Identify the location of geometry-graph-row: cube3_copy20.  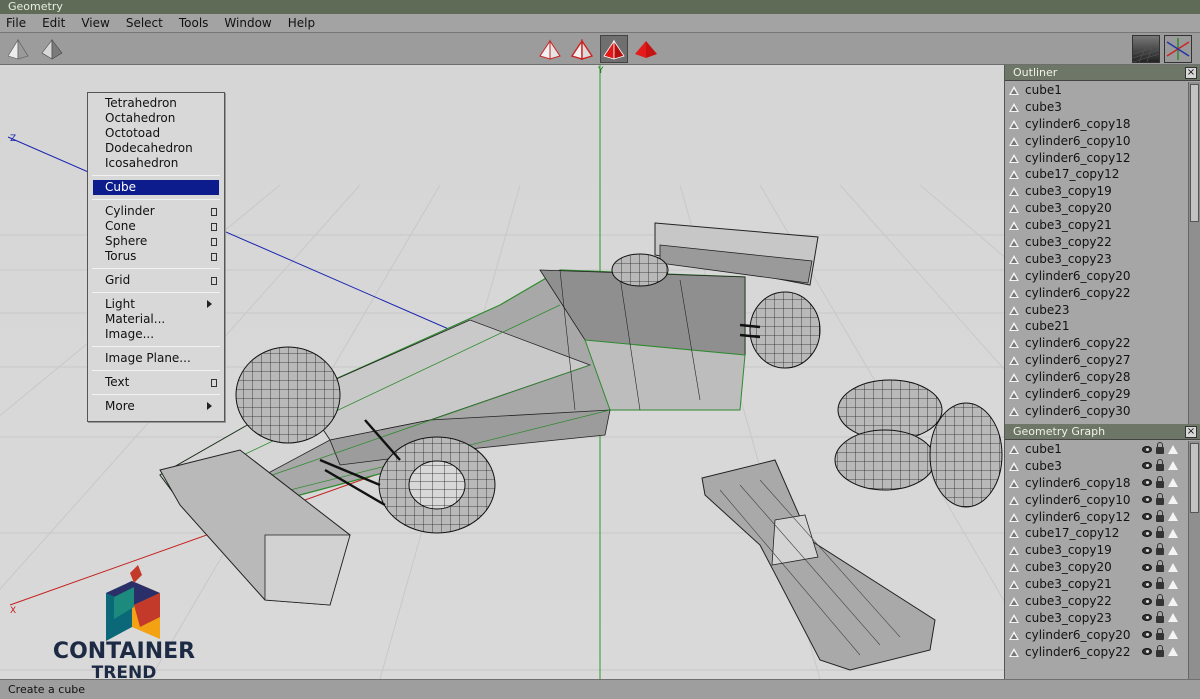
(1096, 567).